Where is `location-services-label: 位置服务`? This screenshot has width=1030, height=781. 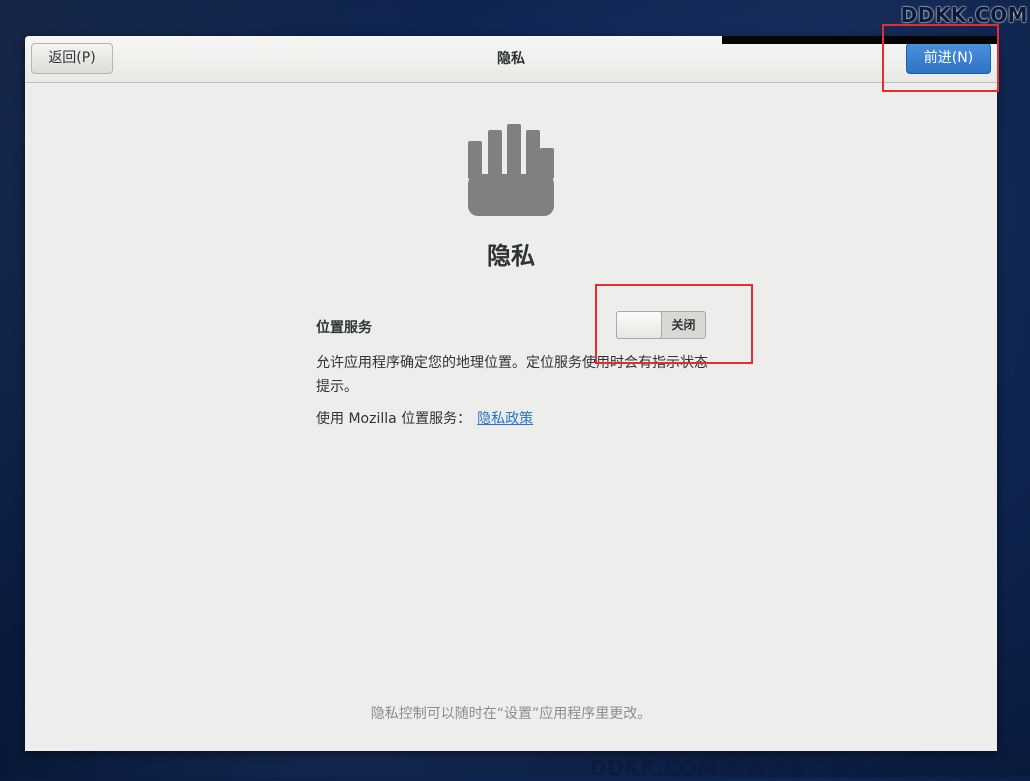 location-services-label: 位置服务 is located at coordinates (344, 328).